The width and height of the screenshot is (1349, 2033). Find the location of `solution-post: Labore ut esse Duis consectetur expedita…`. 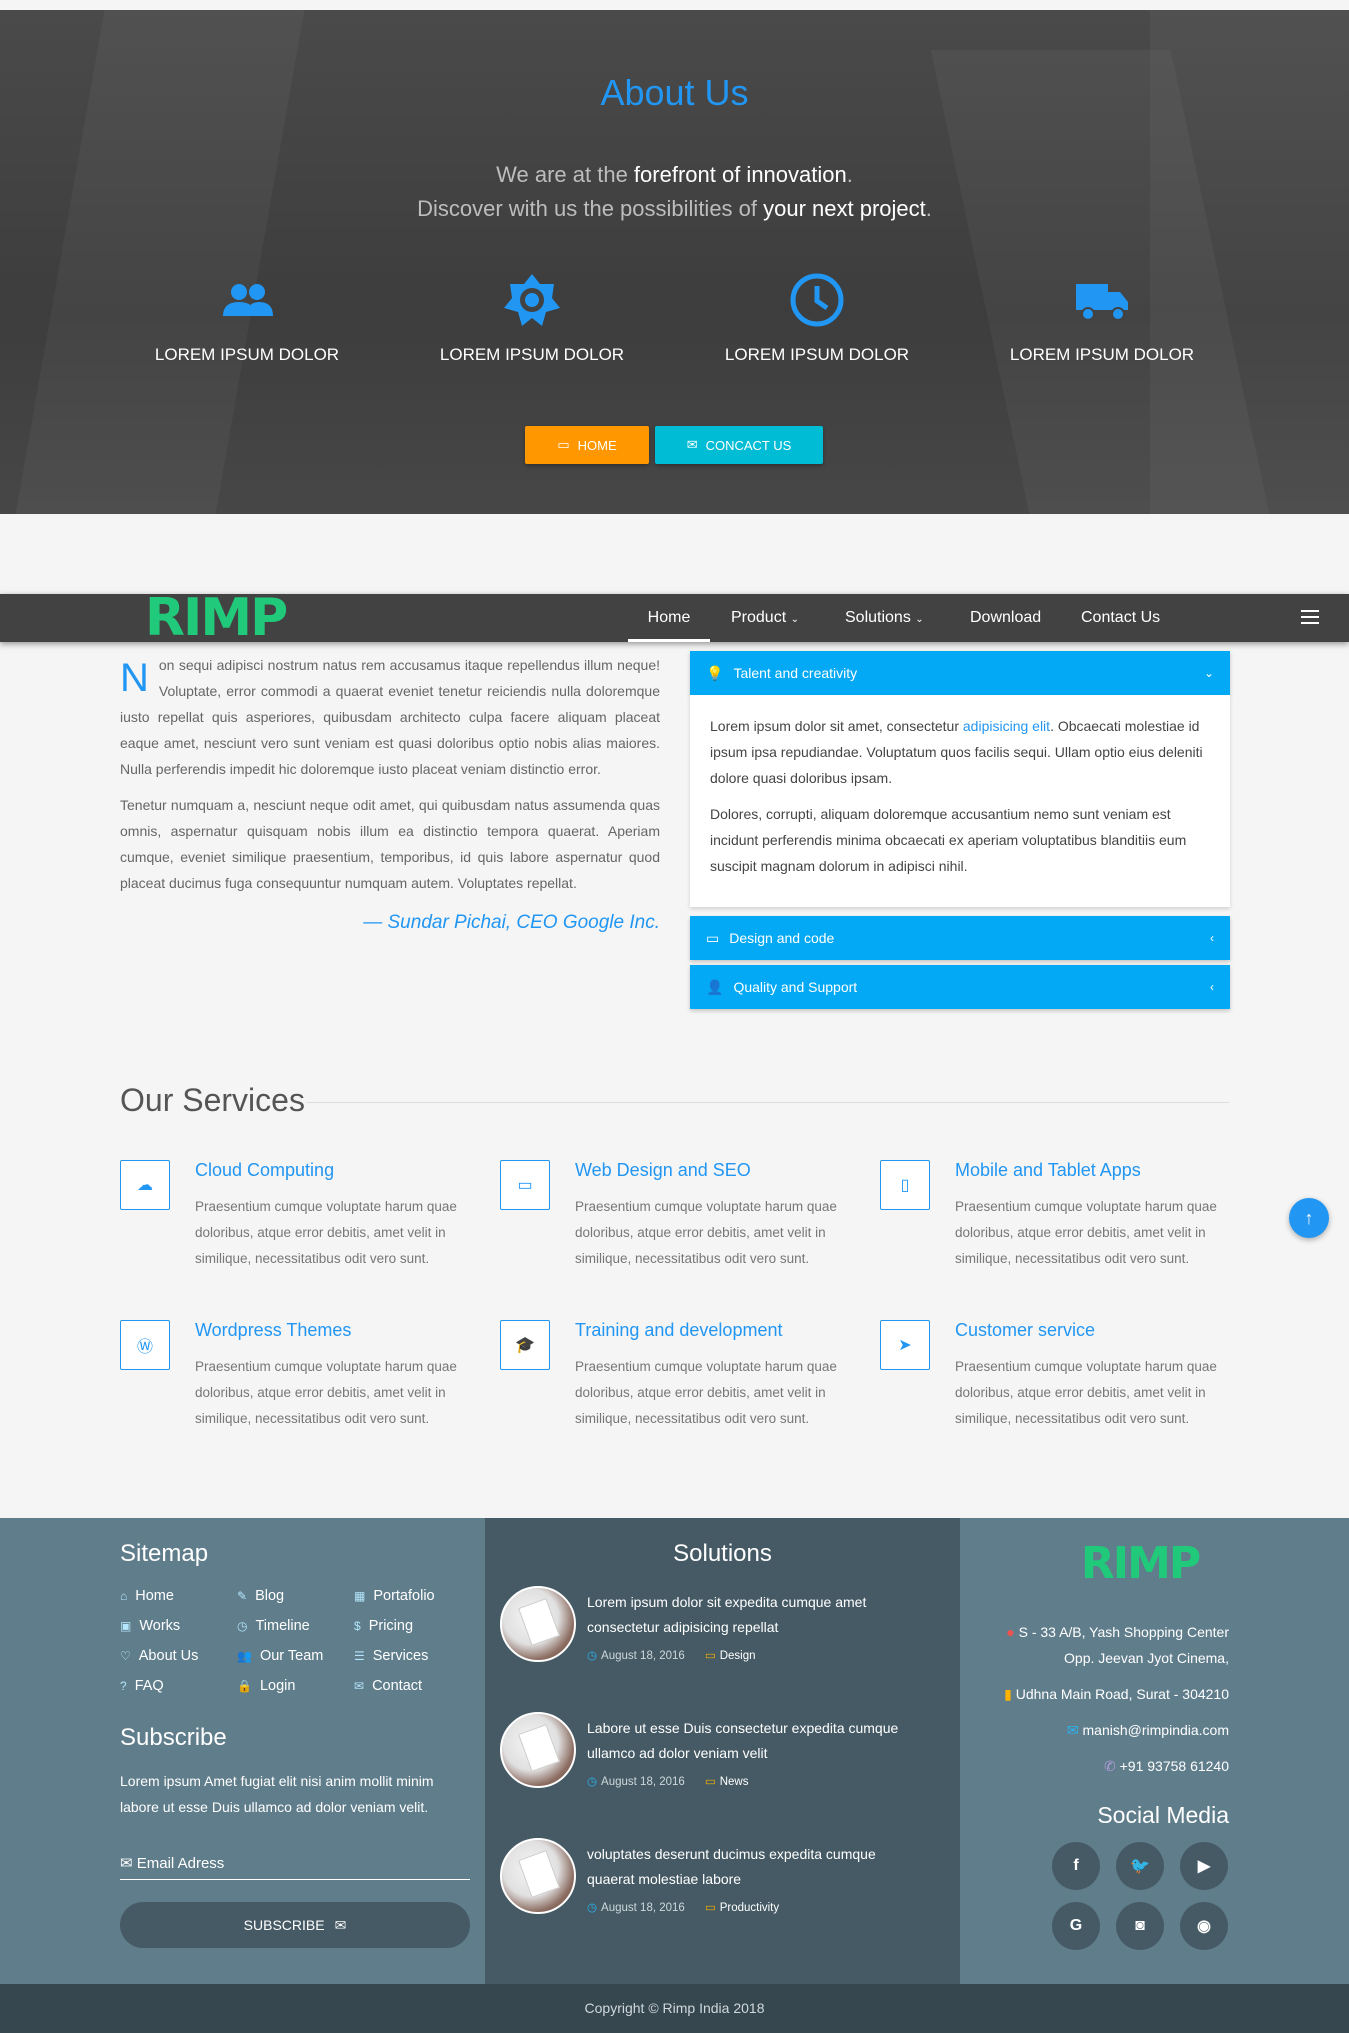

solution-post: Labore ut esse Duis consectetur expedita… is located at coordinates (720, 1757).